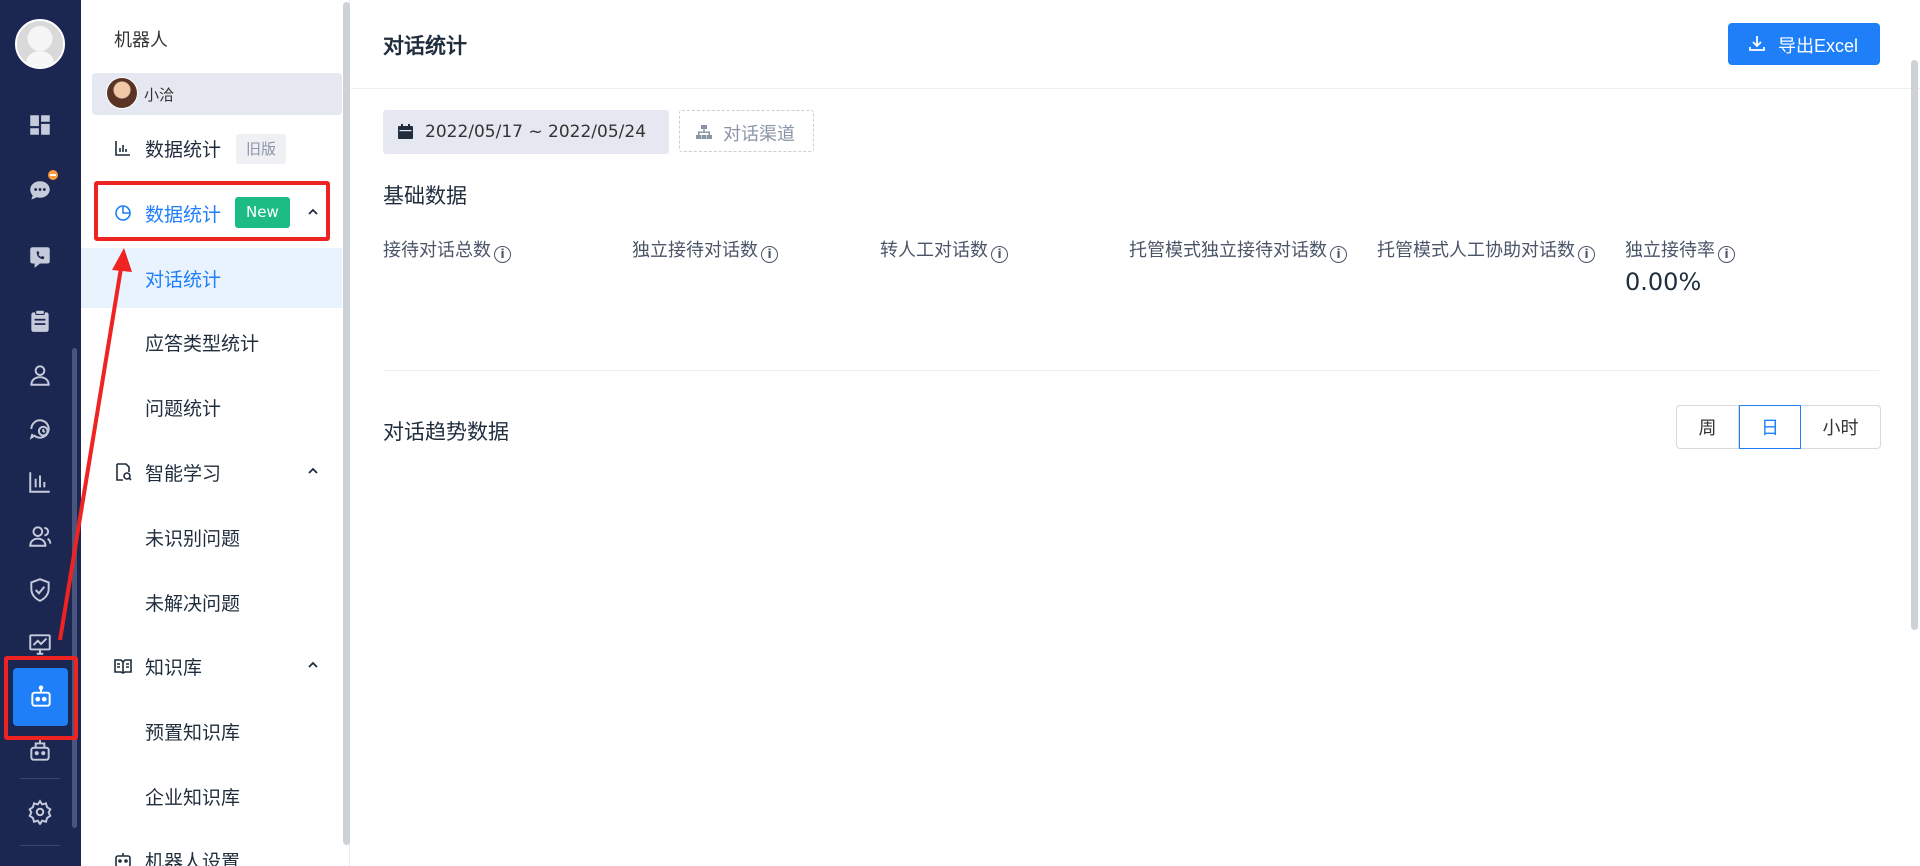 This screenshot has width=1920, height=866. What do you see at coordinates (40, 644) in the screenshot?
I see `monitor-chart-icon` at bounding box center [40, 644].